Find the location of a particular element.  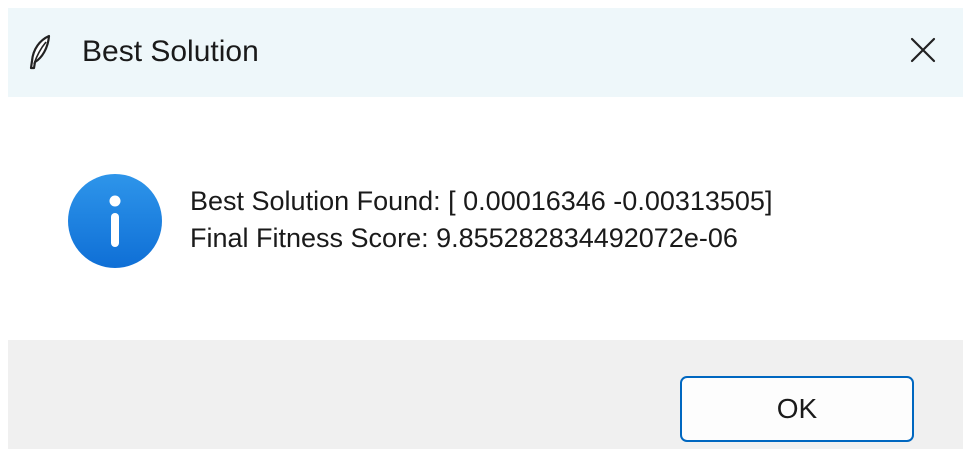

close-button is located at coordinates (923, 52).